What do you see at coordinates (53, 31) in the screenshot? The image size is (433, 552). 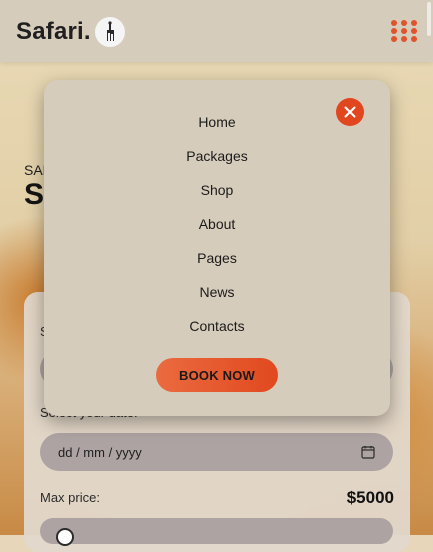 I see `brand-name: Safari.` at bounding box center [53, 31].